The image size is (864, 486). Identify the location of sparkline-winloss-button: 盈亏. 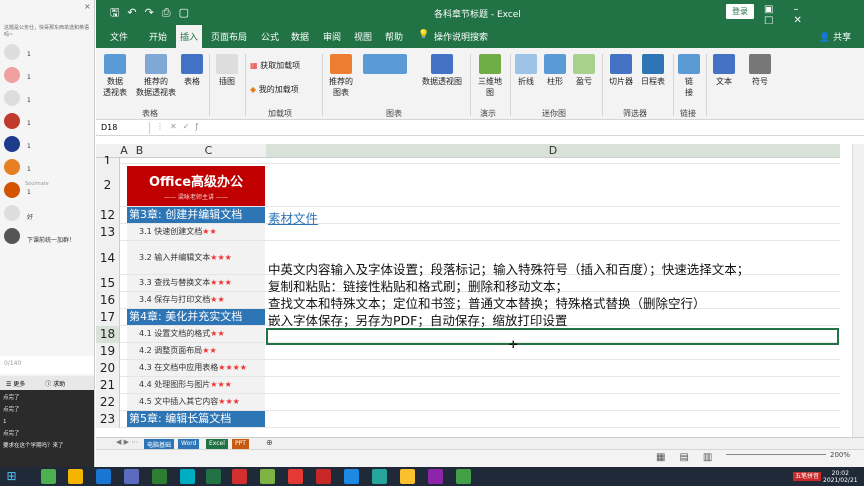
(584, 70).